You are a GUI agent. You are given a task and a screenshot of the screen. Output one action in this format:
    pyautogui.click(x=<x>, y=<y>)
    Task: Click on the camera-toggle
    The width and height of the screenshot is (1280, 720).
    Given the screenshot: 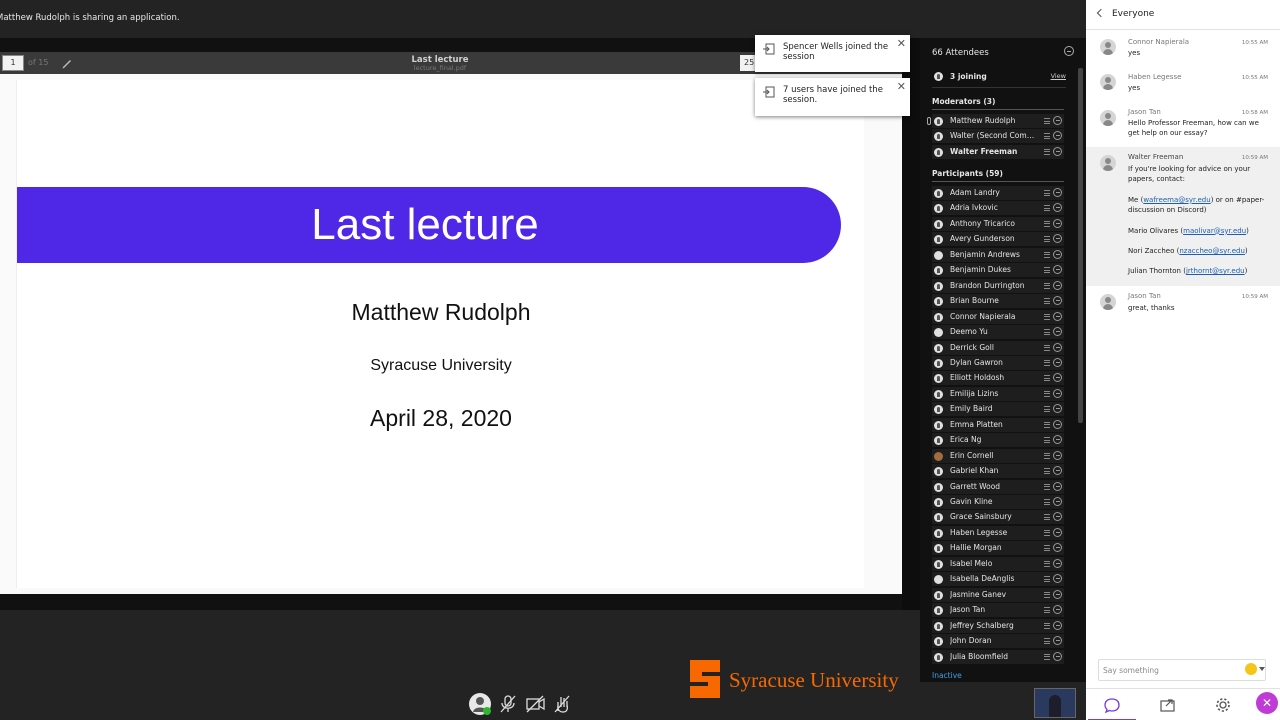 What is the action you would take?
    pyautogui.click(x=535, y=704)
    